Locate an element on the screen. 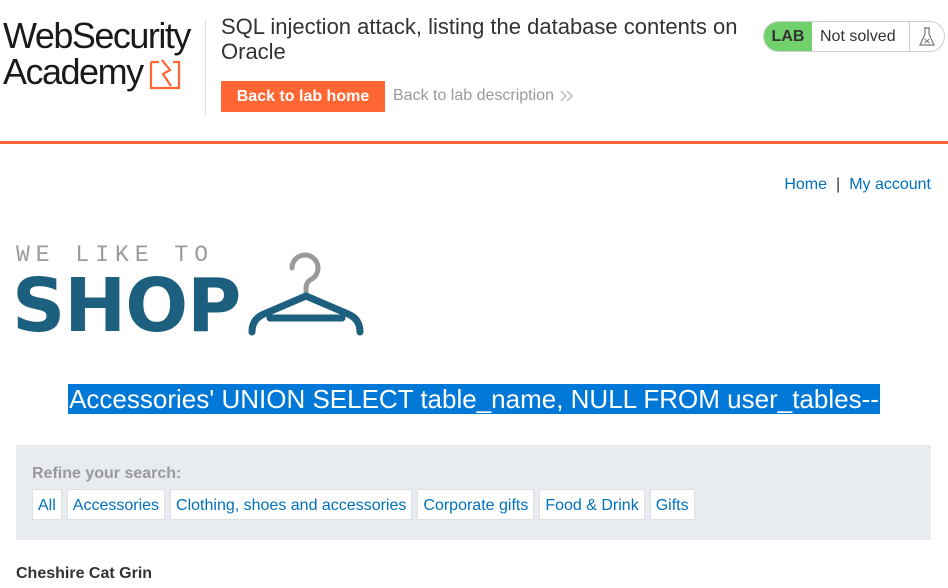 This screenshot has height=588, width=948. lab-status-button is located at coordinates (926, 36).